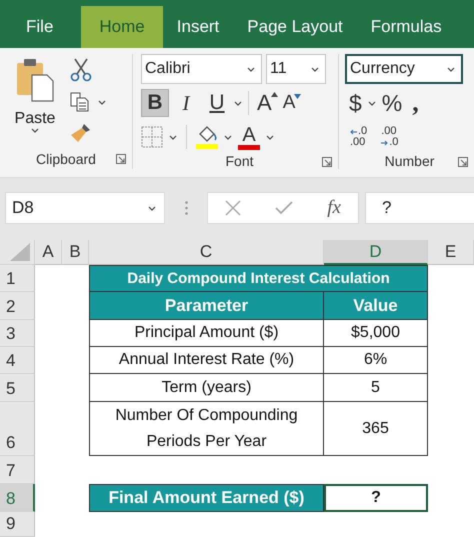  Describe the element at coordinates (34, 80) in the screenshot. I see `clipboard-icon` at that location.